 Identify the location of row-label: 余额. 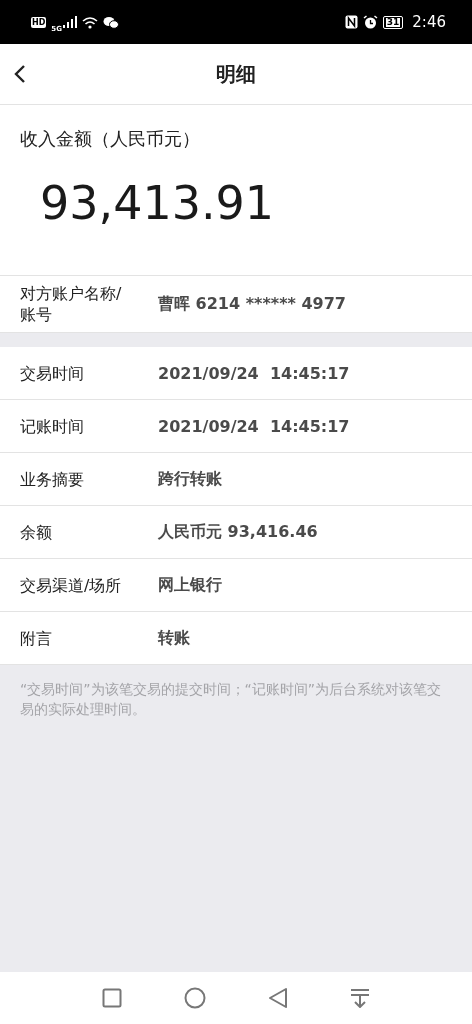
(36, 532).